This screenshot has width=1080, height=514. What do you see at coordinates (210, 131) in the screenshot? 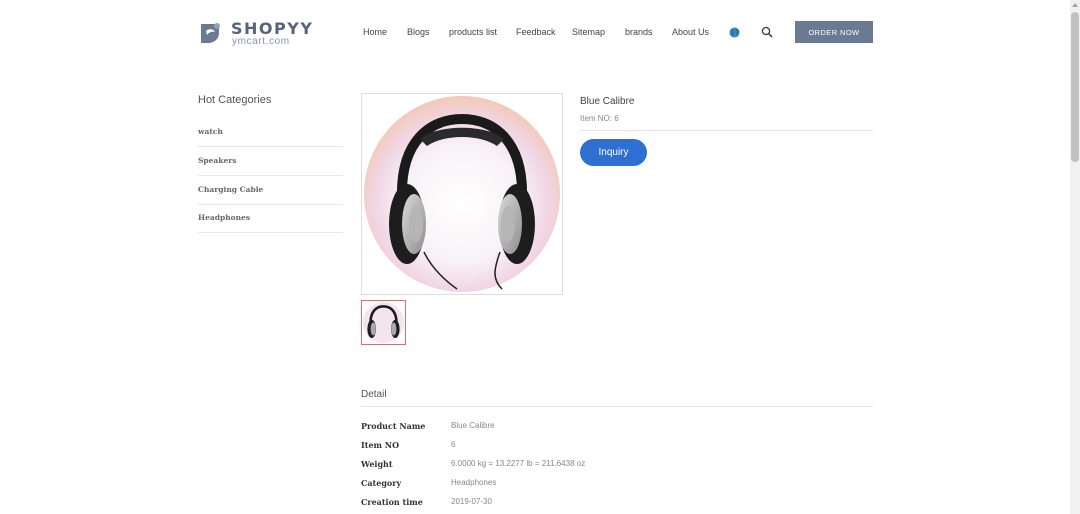
I see `category-label: watch` at bounding box center [210, 131].